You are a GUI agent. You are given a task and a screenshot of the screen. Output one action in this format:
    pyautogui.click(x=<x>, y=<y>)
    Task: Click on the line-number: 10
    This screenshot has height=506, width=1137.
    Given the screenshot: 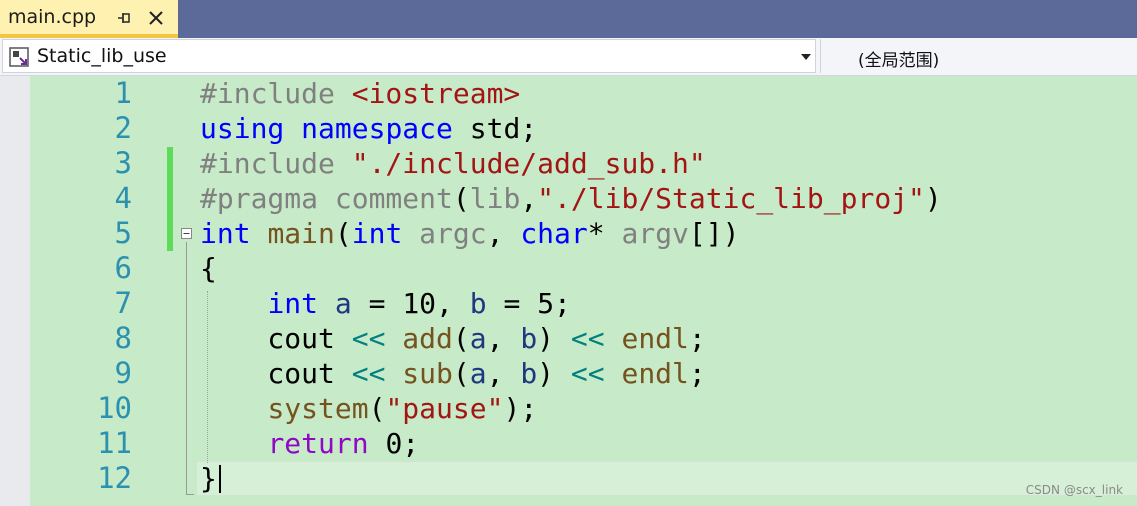 What is the action you would take?
    pyautogui.click(x=114, y=408)
    